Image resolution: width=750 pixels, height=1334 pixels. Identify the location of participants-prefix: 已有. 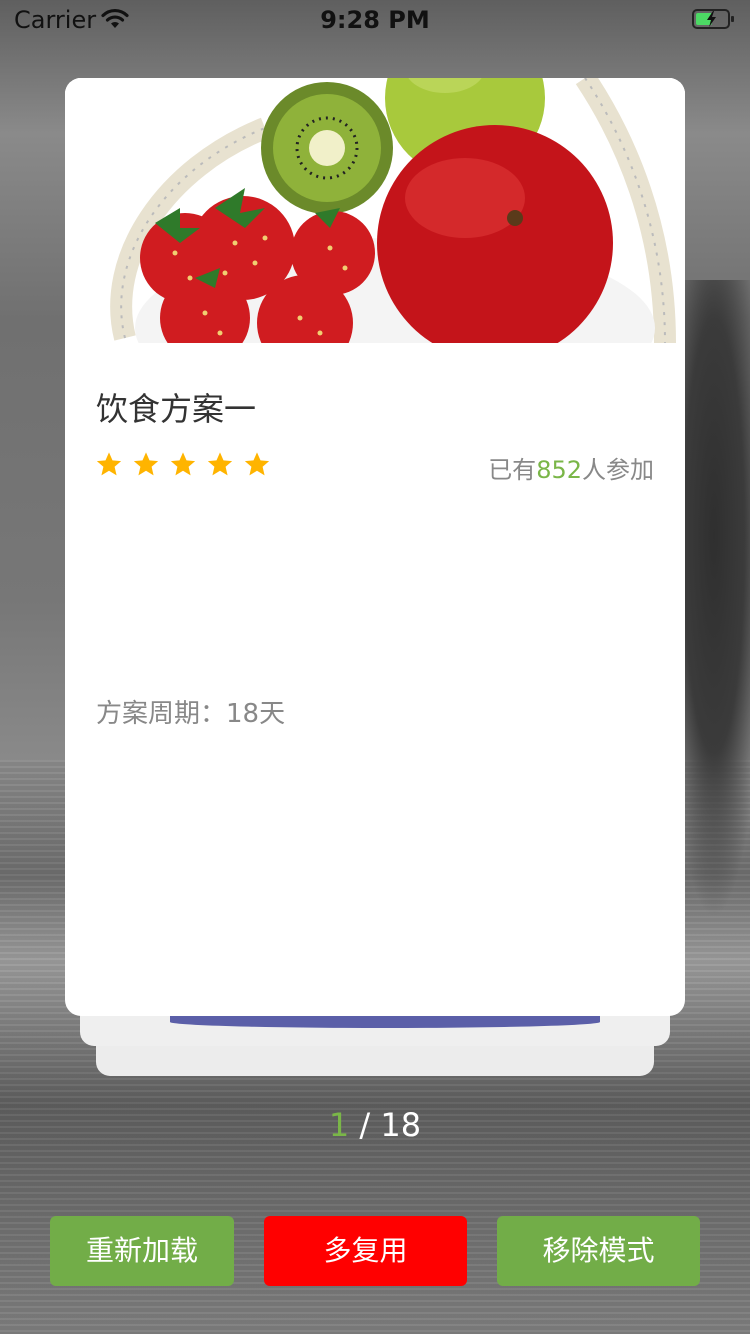
(512, 470).